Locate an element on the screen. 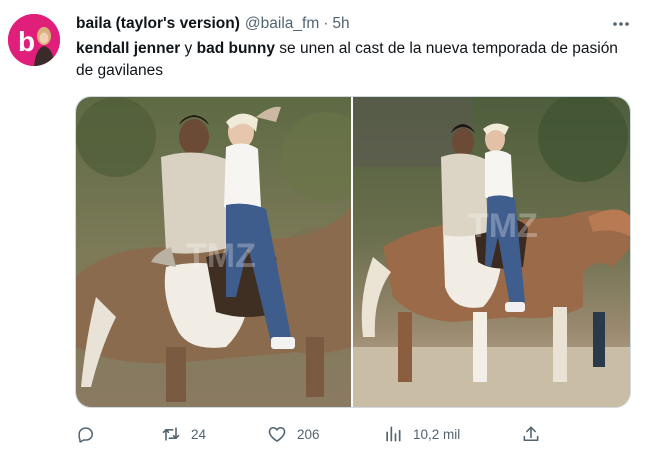  reply-icon is located at coordinates (85, 434).